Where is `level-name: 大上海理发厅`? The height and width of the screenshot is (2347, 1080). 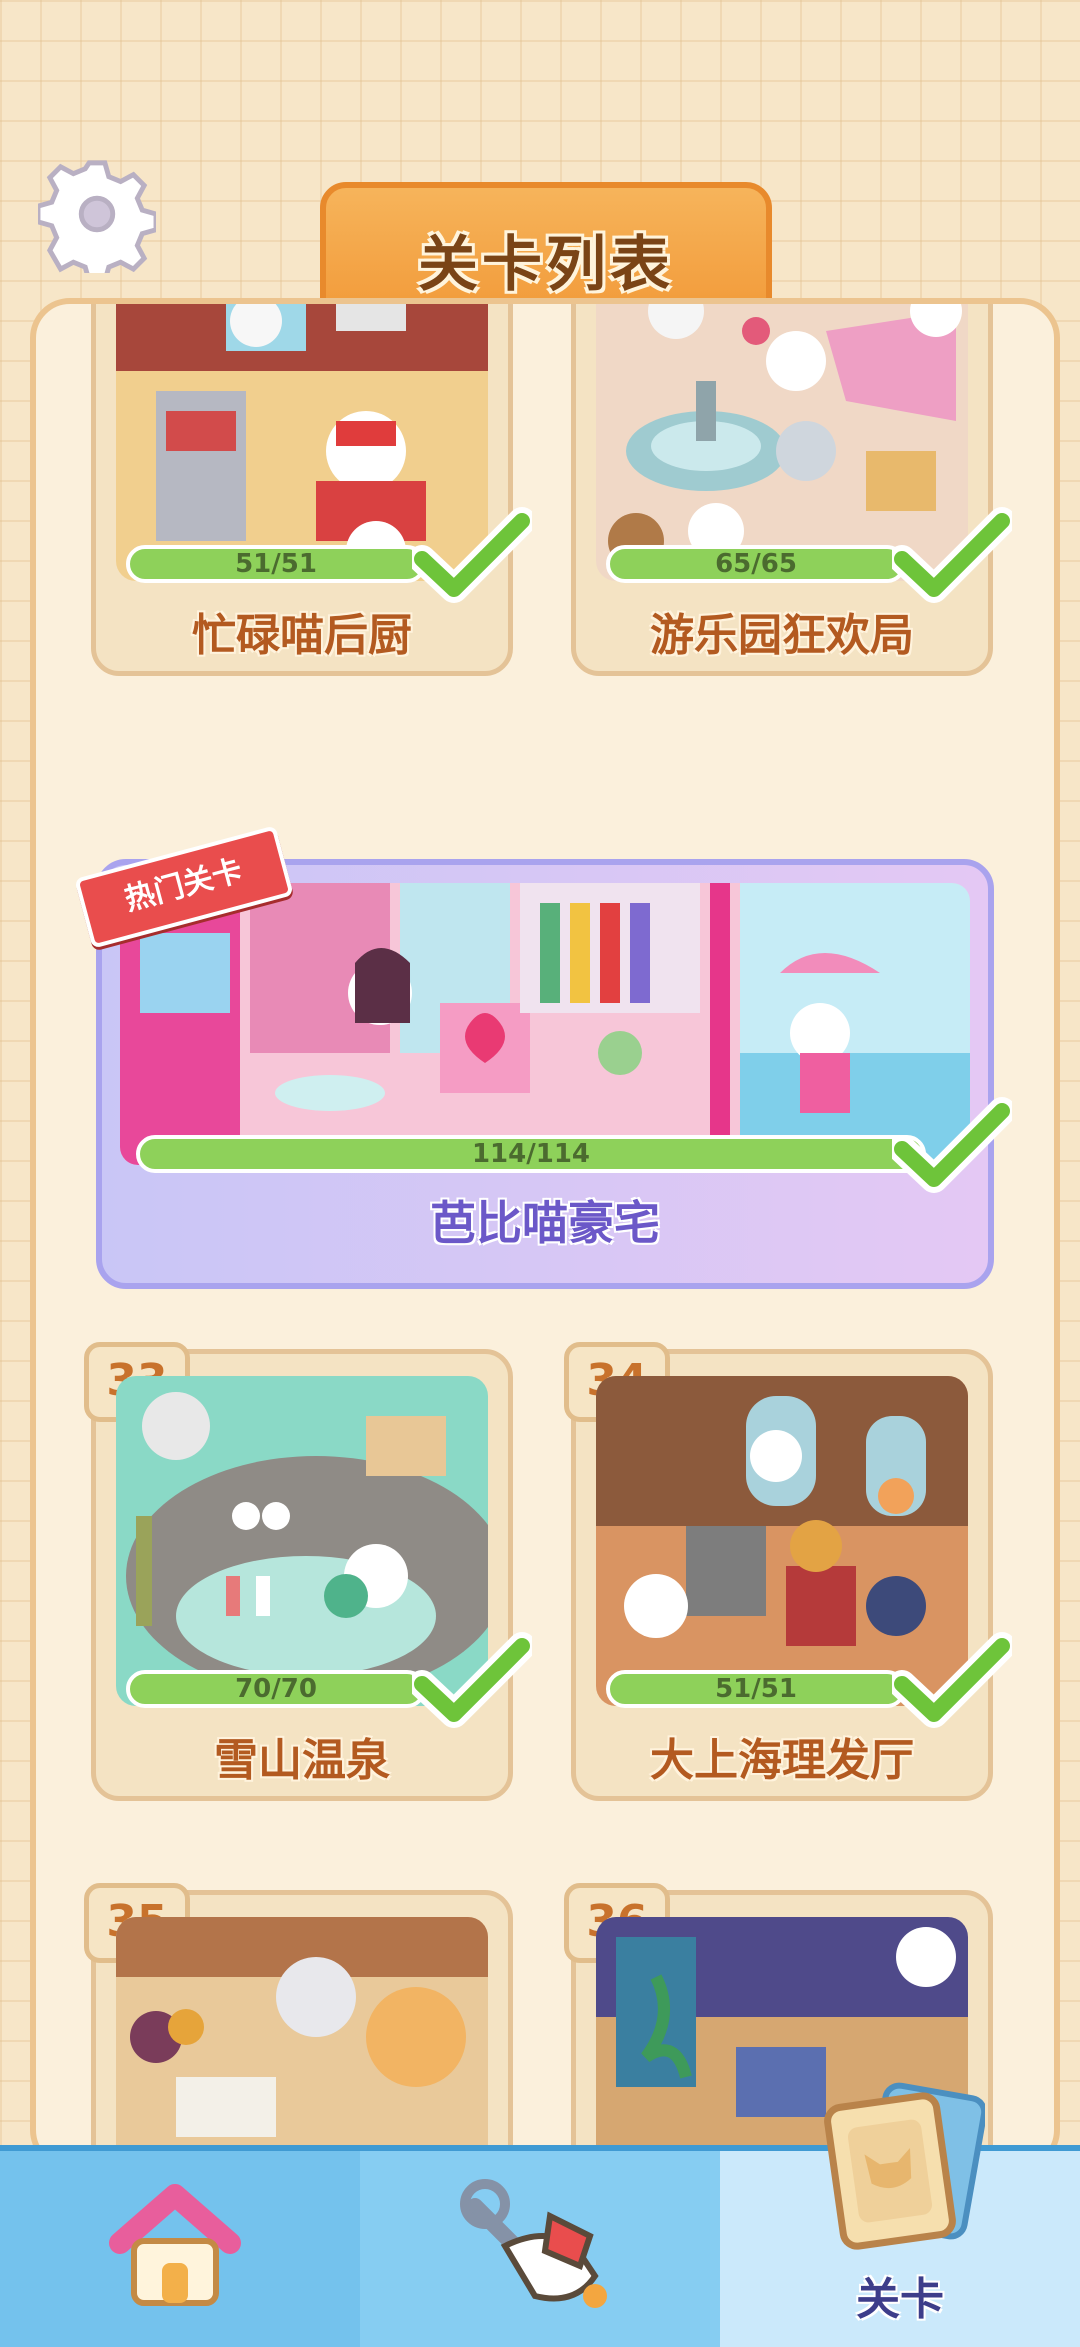
level-name: 大上海理发厅 is located at coordinates (782, 1760).